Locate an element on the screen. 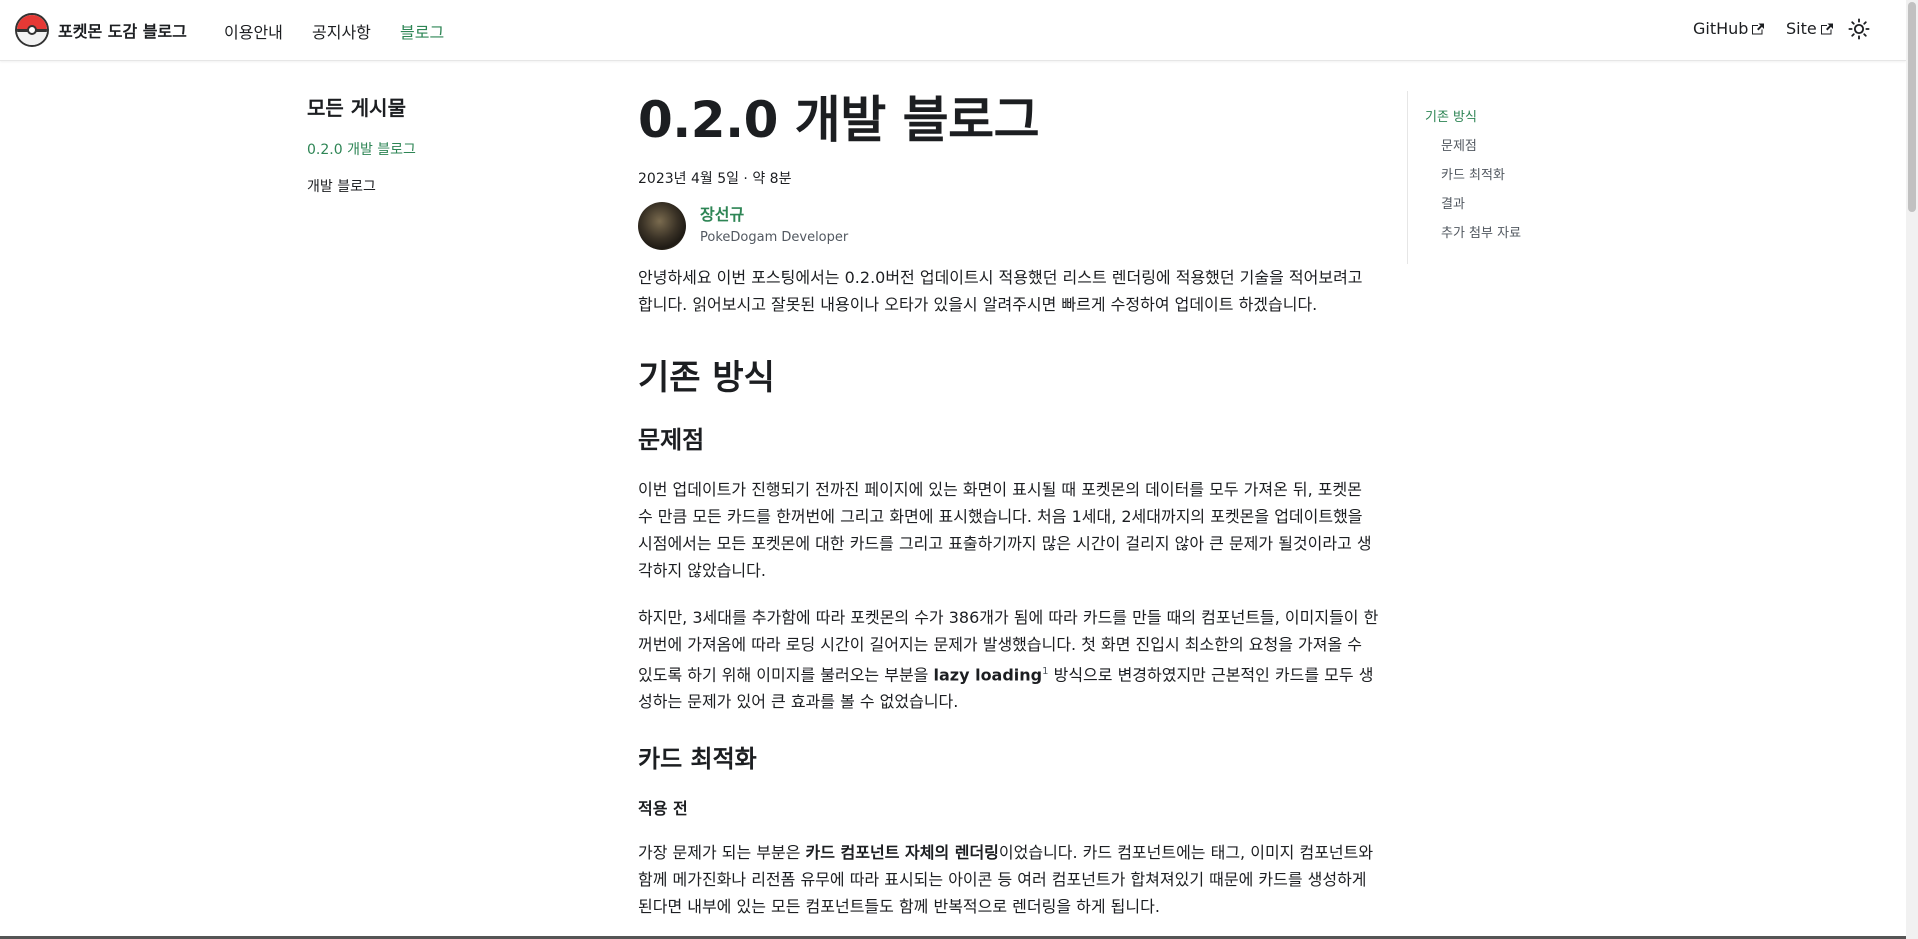 This screenshot has width=1918, height=939. toc-item-card-optimization: 카드 최적화 is located at coordinates (1544, 175).